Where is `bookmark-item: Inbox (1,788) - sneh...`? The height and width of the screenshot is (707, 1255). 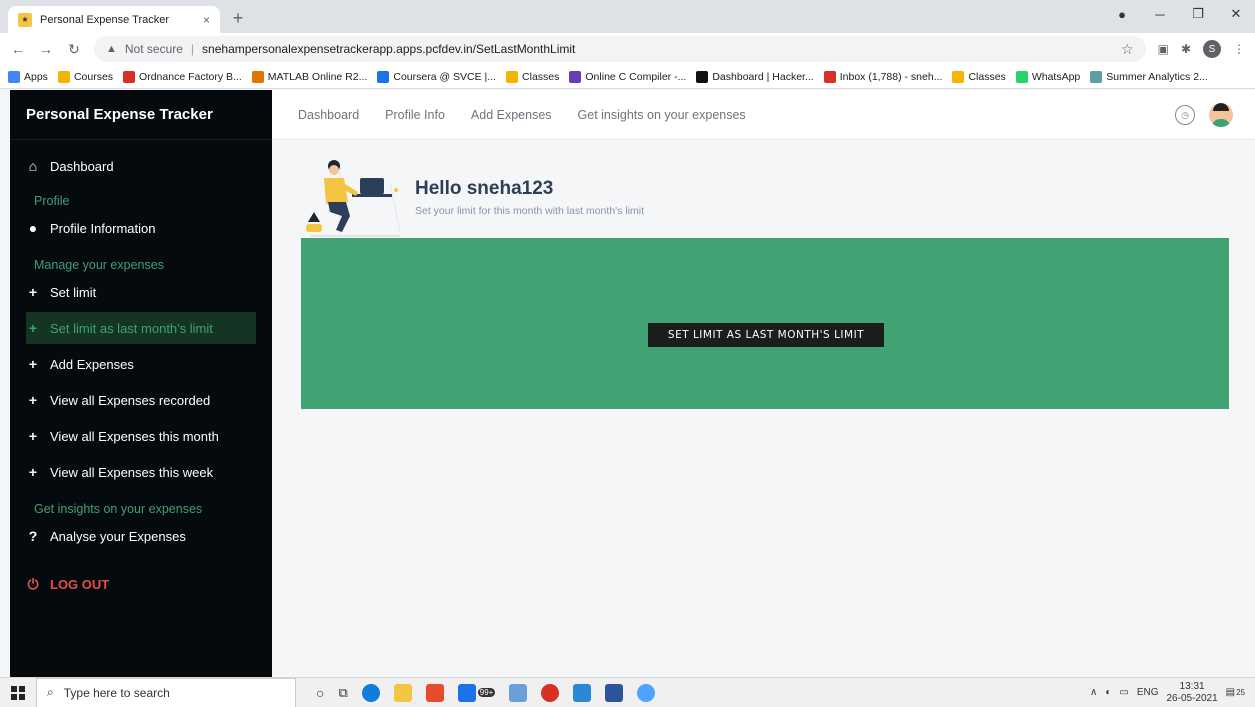
bookmark-item: Inbox (1,788) - sneh... is located at coordinates (882, 76).